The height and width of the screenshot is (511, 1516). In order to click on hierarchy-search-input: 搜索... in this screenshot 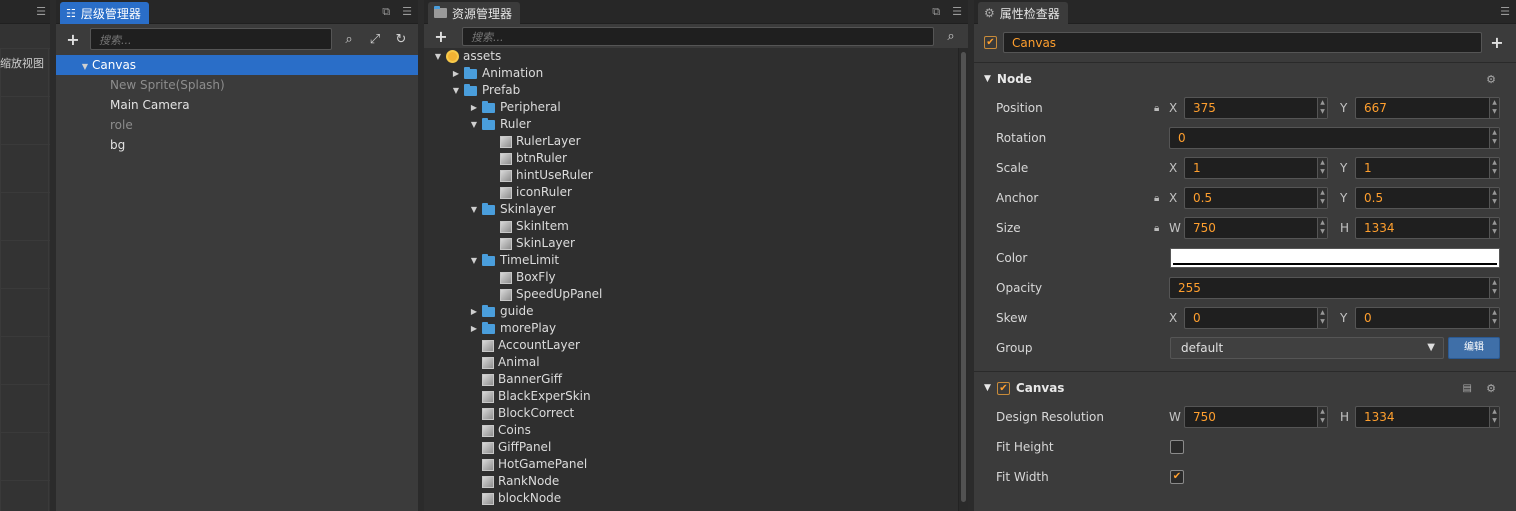, I will do `click(211, 39)`.